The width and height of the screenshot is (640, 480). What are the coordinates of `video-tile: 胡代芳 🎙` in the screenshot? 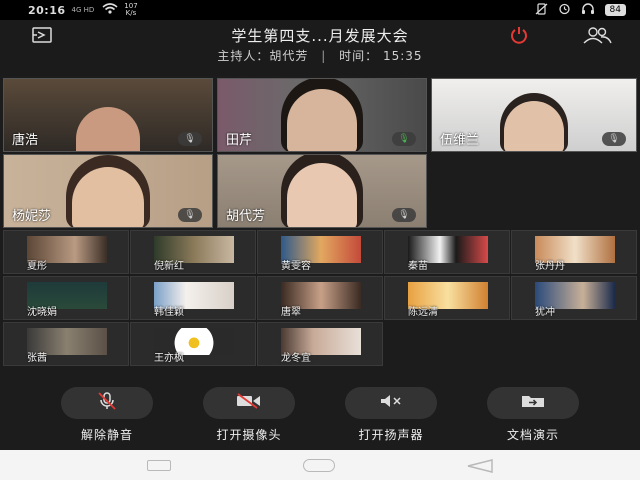 It's located at (322, 191).